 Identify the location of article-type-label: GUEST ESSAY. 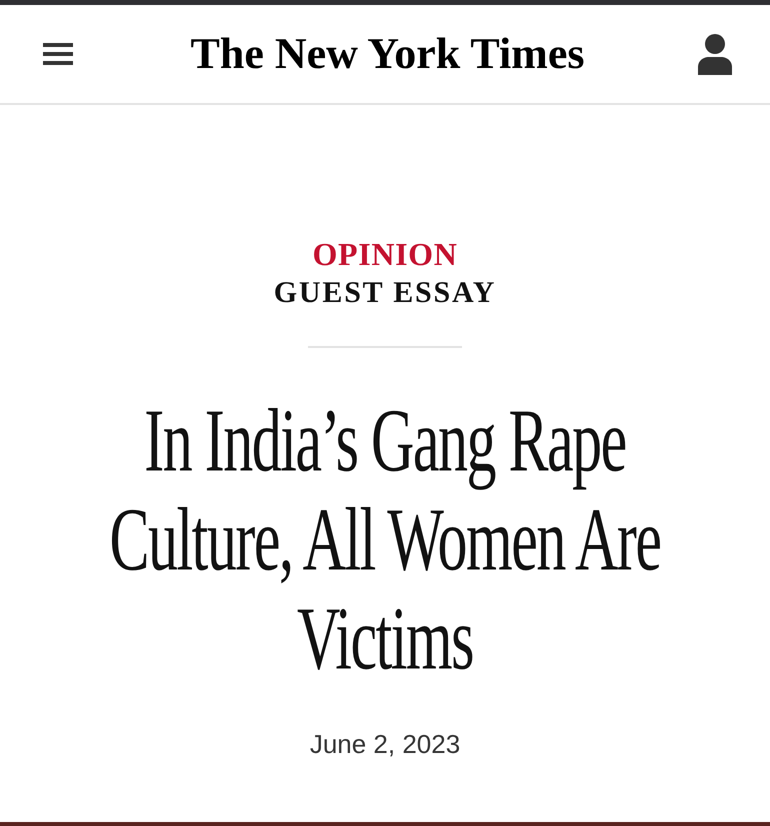
(385, 293).